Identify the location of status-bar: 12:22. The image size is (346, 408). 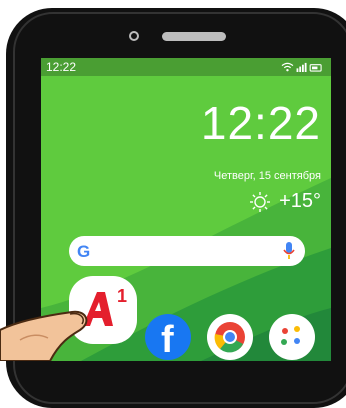
(186, 67).